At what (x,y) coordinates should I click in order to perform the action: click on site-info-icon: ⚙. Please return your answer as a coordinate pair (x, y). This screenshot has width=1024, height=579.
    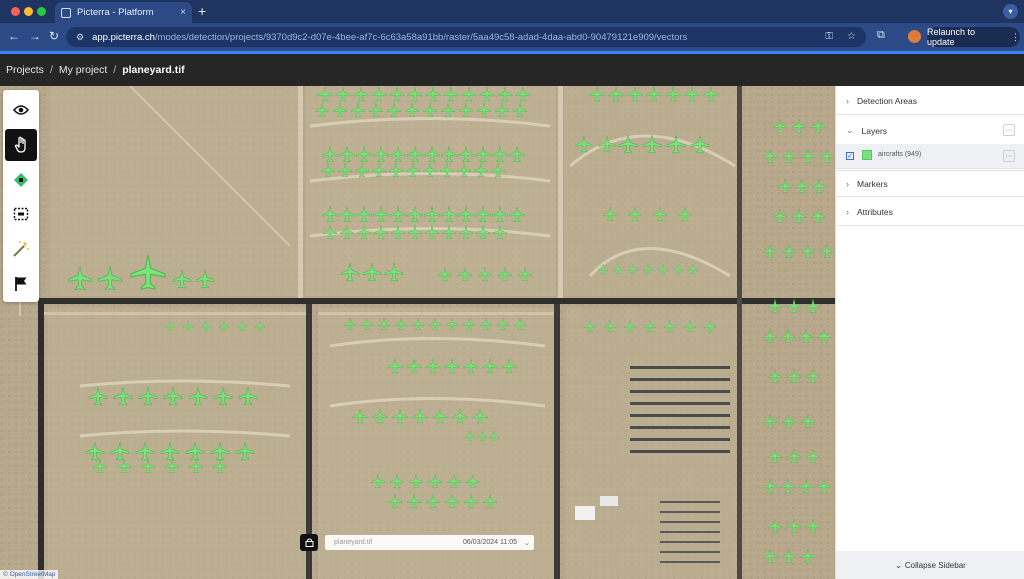
    Looking at the image, I should click on (80, 37).